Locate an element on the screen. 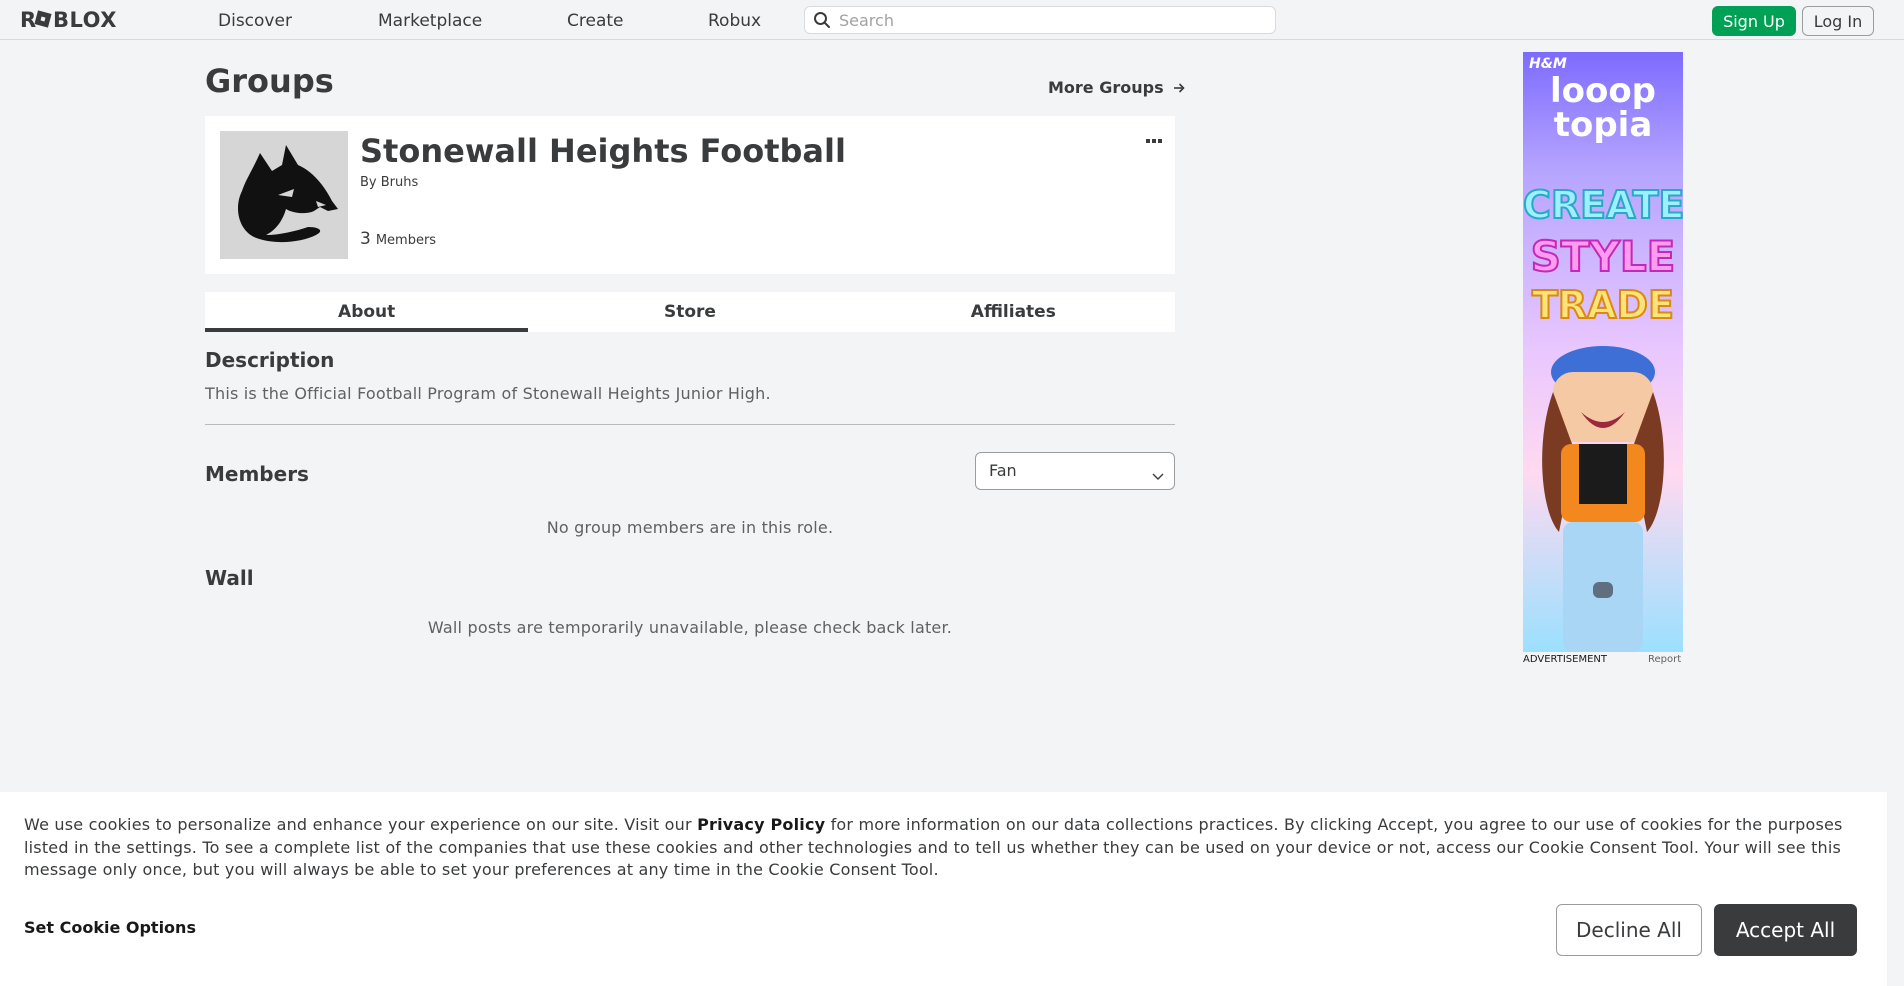 This screenshot has width=1904, height=986. svg-text: R is located at coordinates (28, 20).